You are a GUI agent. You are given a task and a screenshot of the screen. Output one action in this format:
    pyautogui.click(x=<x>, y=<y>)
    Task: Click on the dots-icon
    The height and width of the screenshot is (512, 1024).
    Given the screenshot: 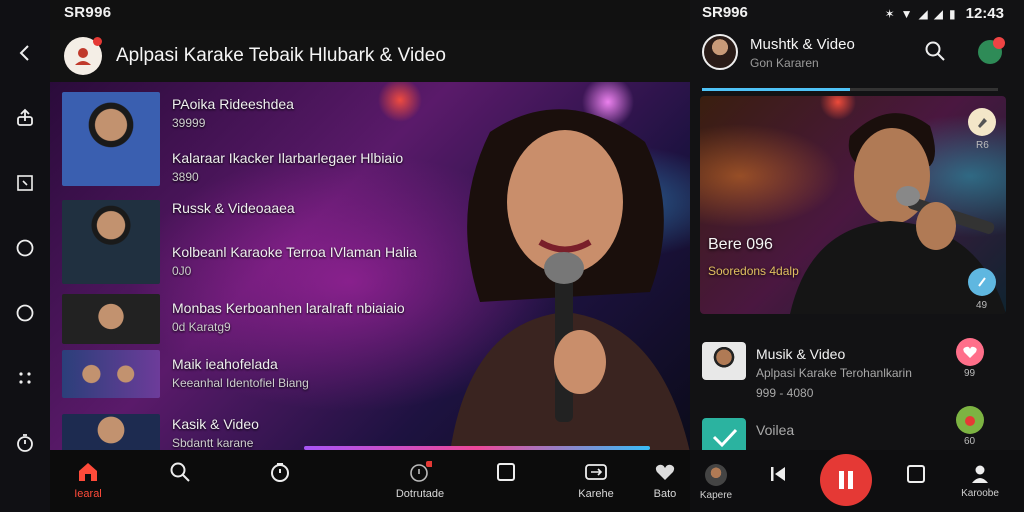 What is the action you would take?
    pyautogui.click(x=25, y=378)
    